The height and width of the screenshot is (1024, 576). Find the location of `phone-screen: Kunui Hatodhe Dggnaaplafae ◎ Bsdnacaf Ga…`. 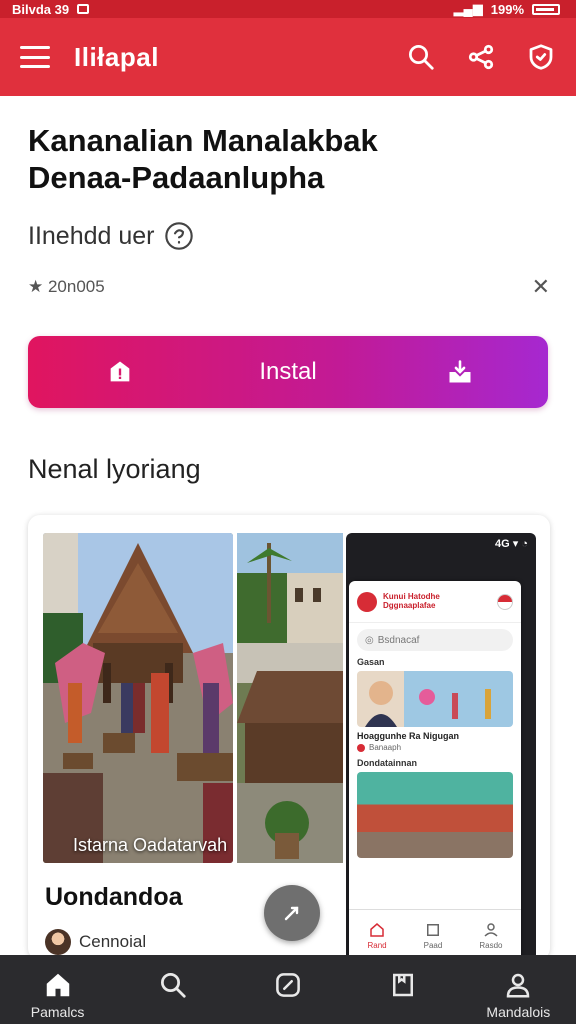

phone-screen: Kunui Hatodhe Dggnaaplafae ◎ Bsdnacaf Ga… is located at coordinates (435, 770).